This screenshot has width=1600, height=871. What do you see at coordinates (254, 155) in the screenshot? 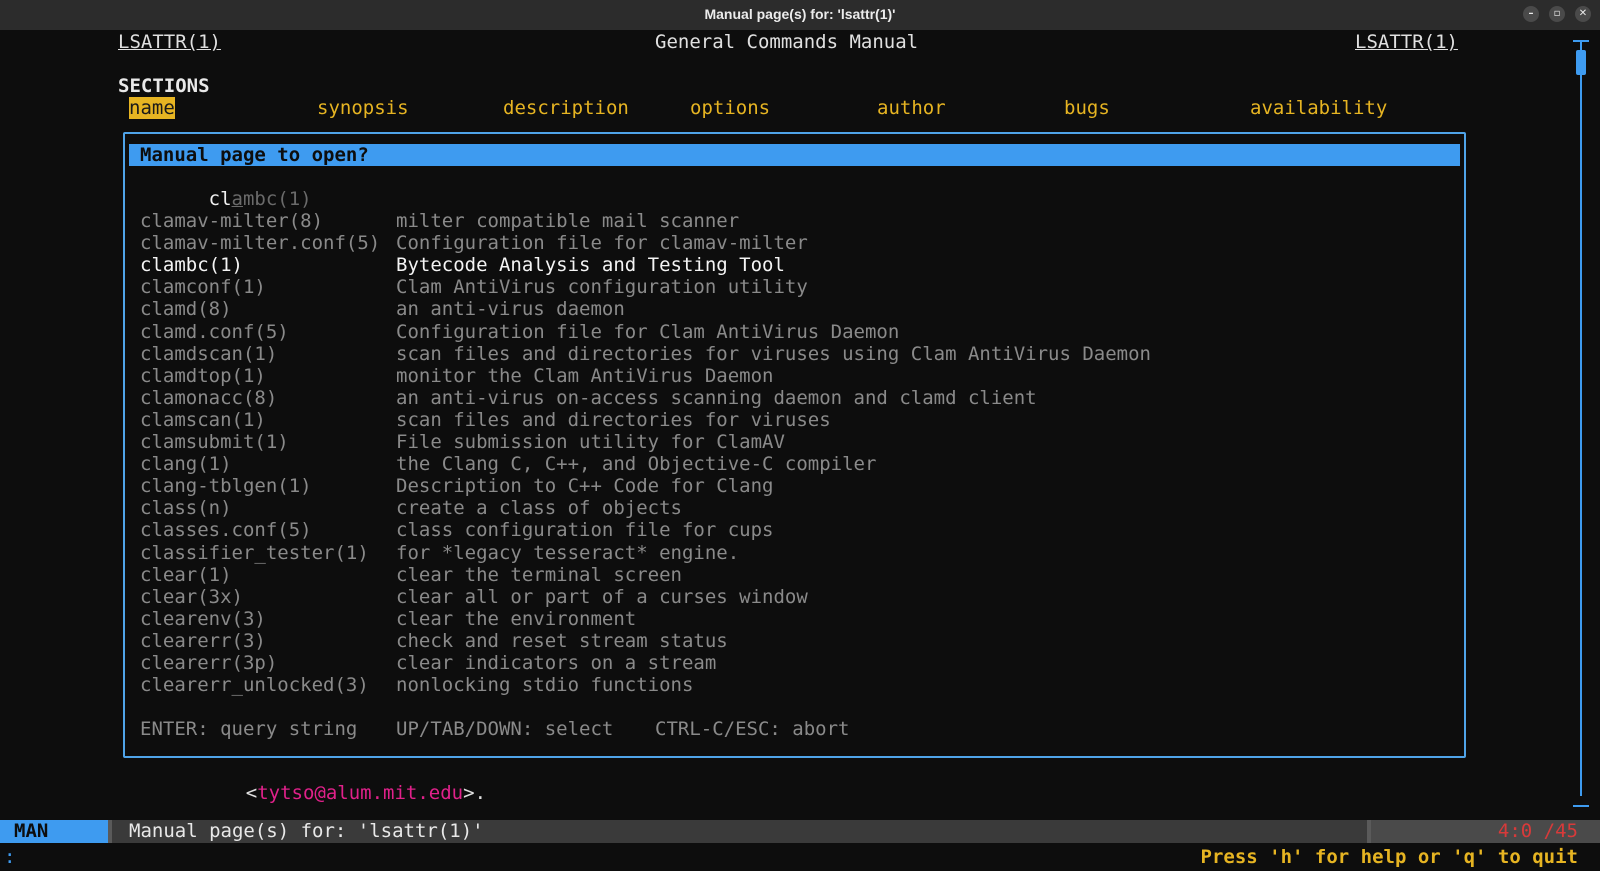
I see `popup-prompt: Manual page to open?` at bounding box center [254, 155].